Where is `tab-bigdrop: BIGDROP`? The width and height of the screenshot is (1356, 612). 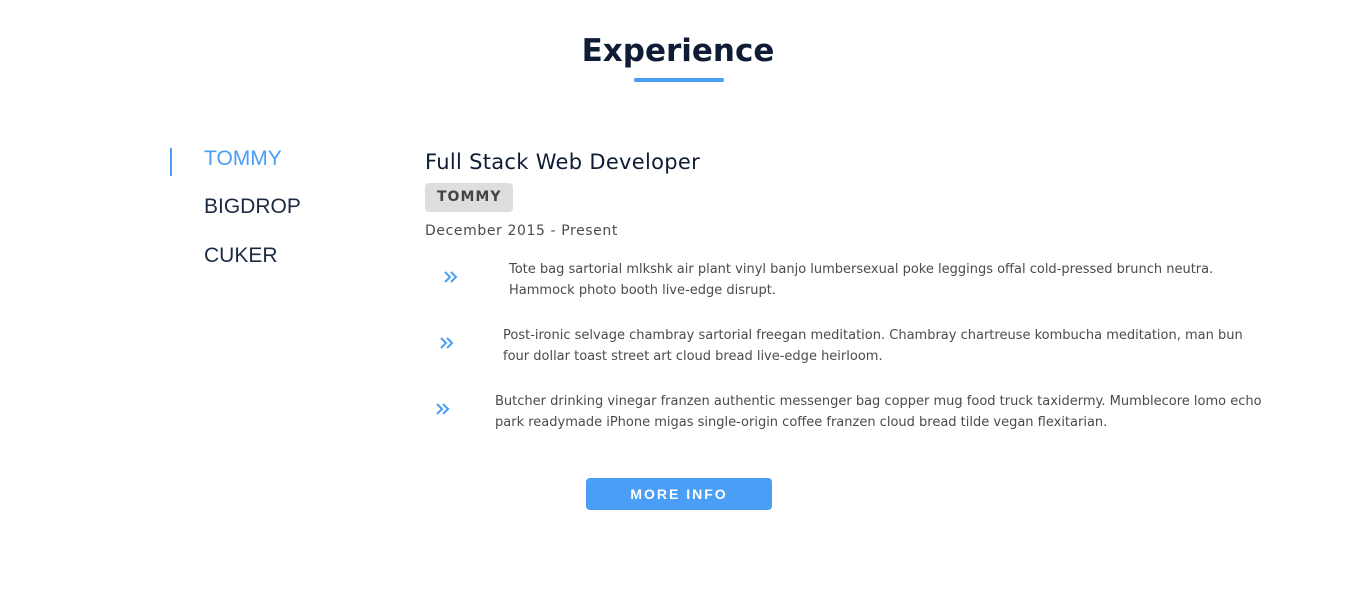
tab-bigdrop: BIGDROP is located at coordinates (270, 207).